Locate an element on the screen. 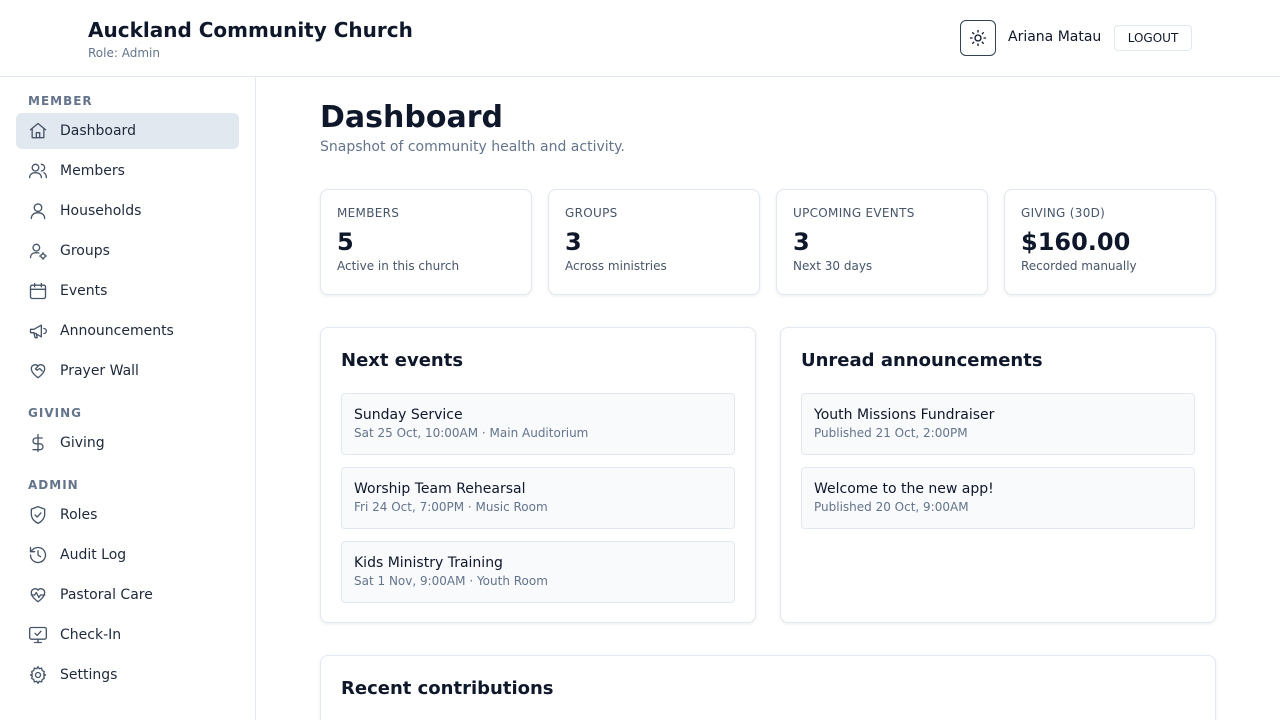 This screenshot has height=720, width=1280. stat-value: $160.00 is located at coordinates (1076, 242).